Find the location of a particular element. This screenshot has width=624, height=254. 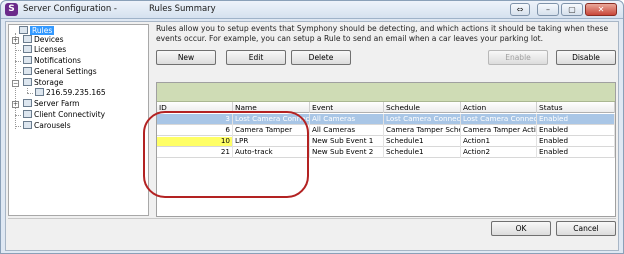

devices-icon is located at coordinates (27, 39).